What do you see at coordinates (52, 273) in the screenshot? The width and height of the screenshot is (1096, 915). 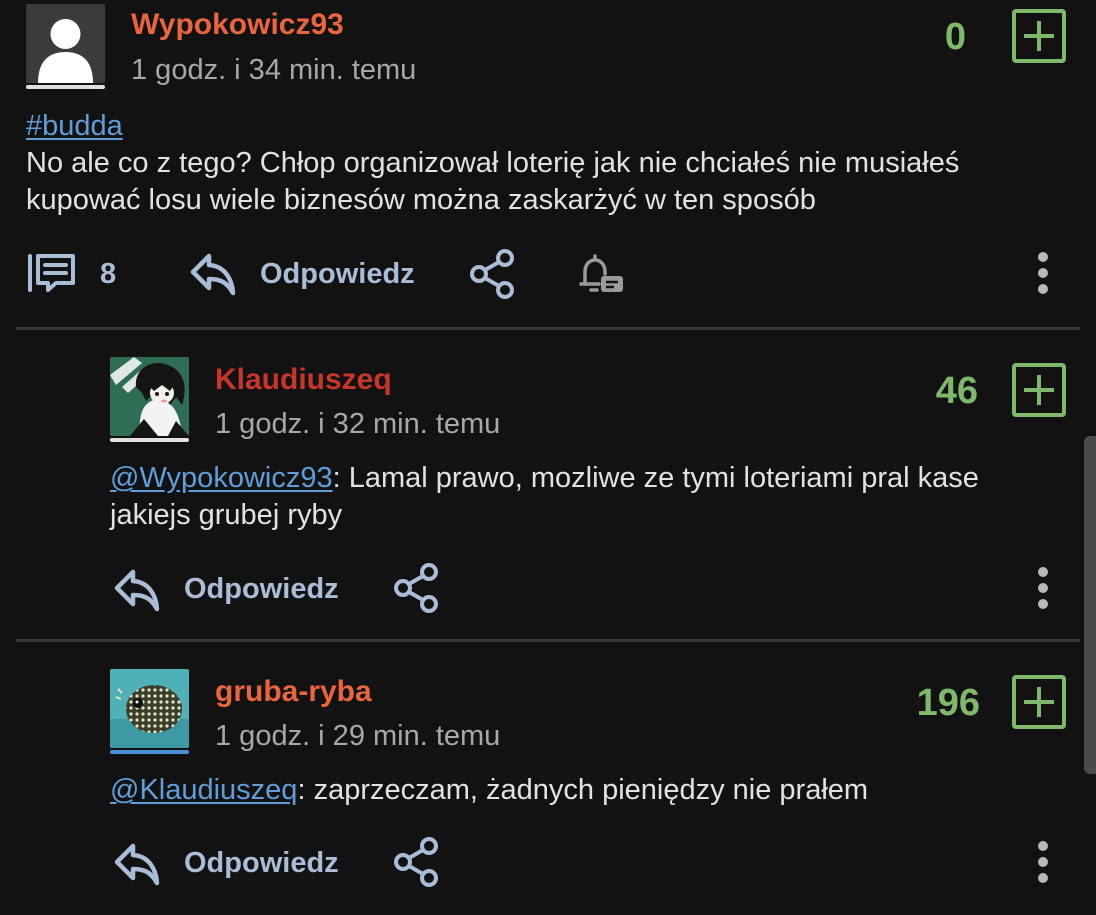 I see `comments-icon` at bounding box center [52, 273].